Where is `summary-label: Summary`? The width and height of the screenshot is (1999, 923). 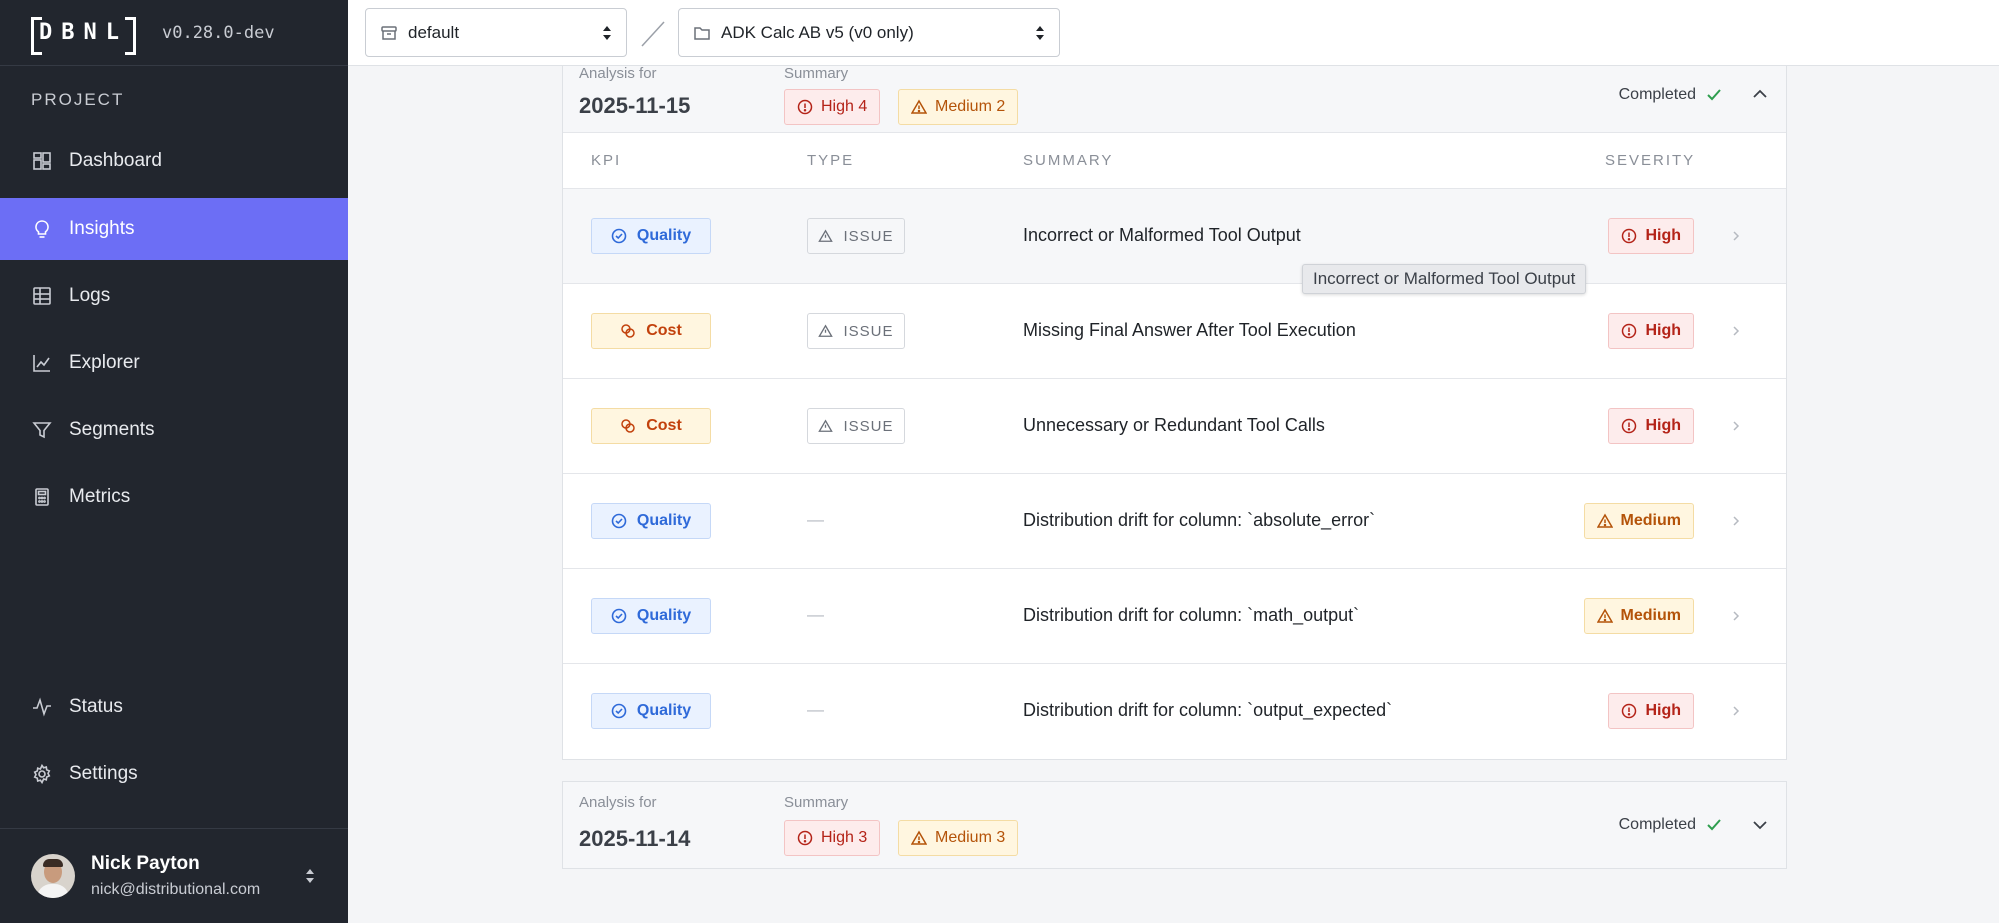
summary-label: Summary is located at coordinates (816, 74).